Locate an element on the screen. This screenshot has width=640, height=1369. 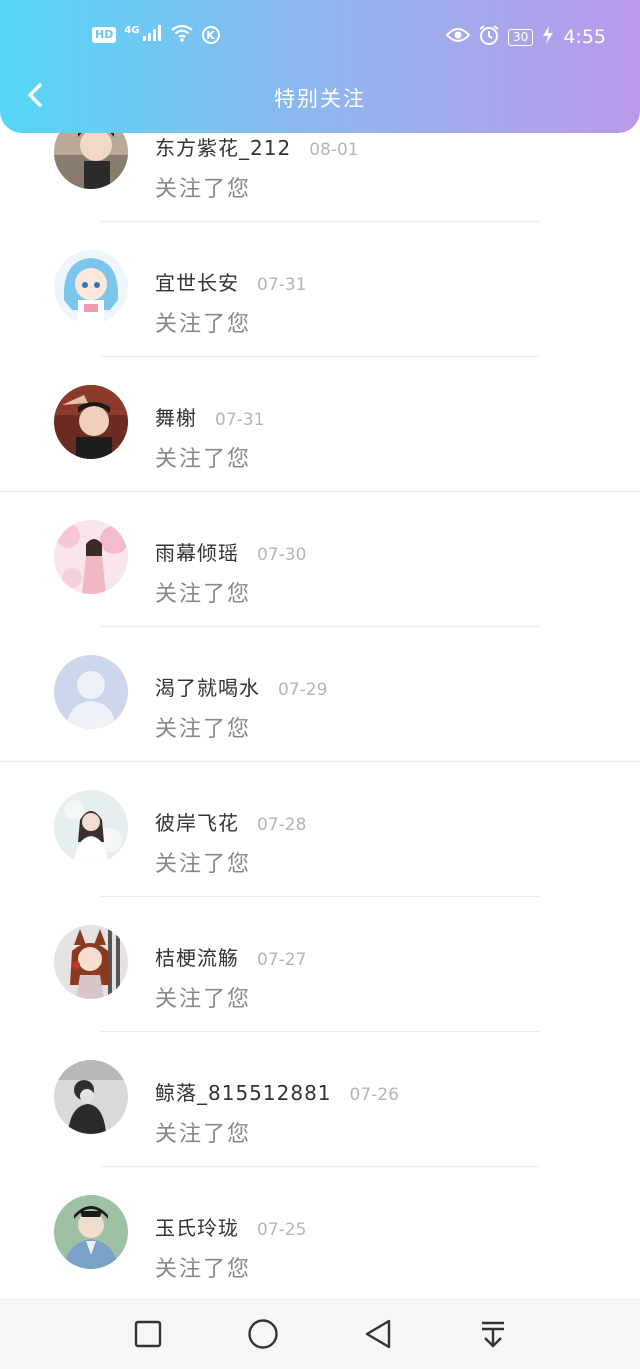
list-item: 渴了就喝水 07-29 关注了您 is located at coordinates (320, 694).